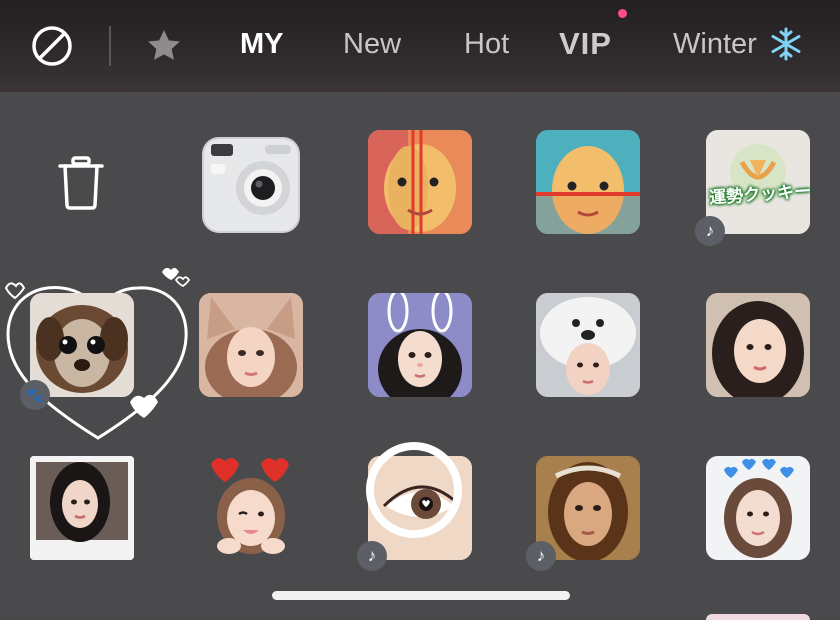  I want to click on tab-divider, so click(110, 46).